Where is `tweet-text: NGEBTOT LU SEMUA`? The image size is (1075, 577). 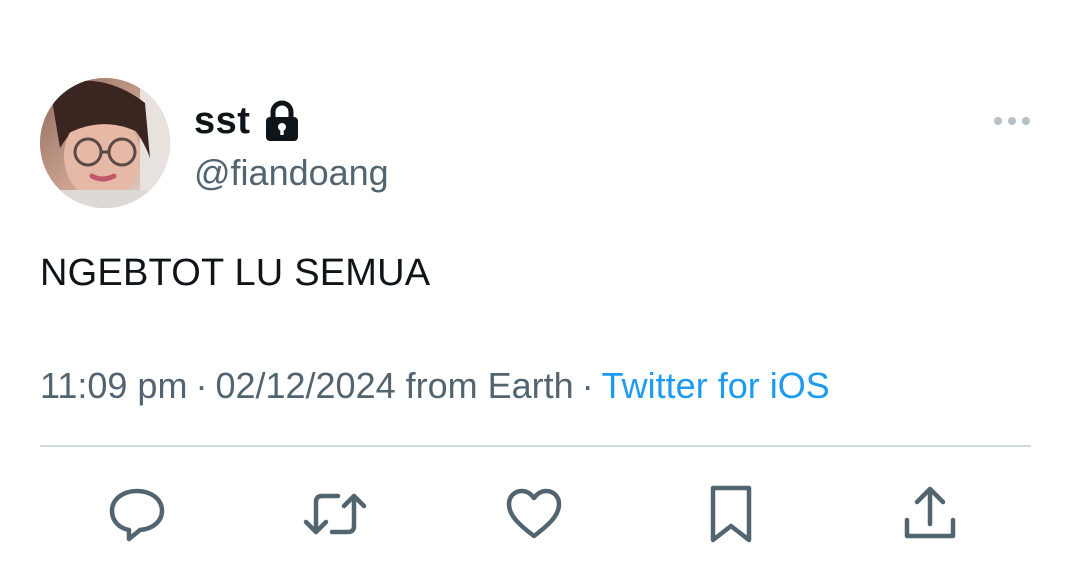 tweet-text: NGEBTOT LU SEMUA is located at coordinates (235, 273).